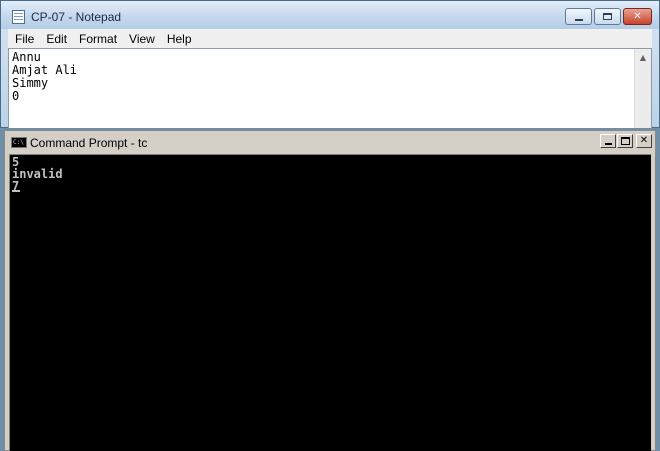 The height and width of the screenshot is (451, 660). I want to click on menu-view: View, so click(142, 39).